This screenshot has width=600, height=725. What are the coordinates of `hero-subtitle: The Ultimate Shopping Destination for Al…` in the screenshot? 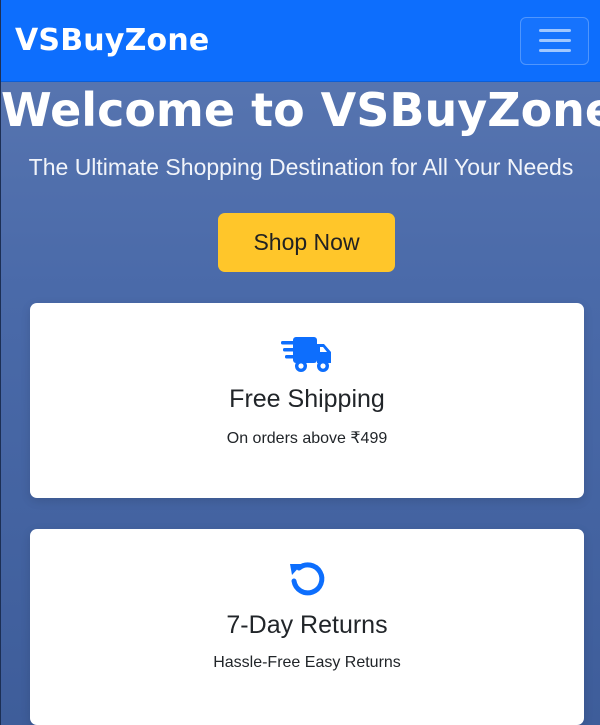 It's located at (301, 167).